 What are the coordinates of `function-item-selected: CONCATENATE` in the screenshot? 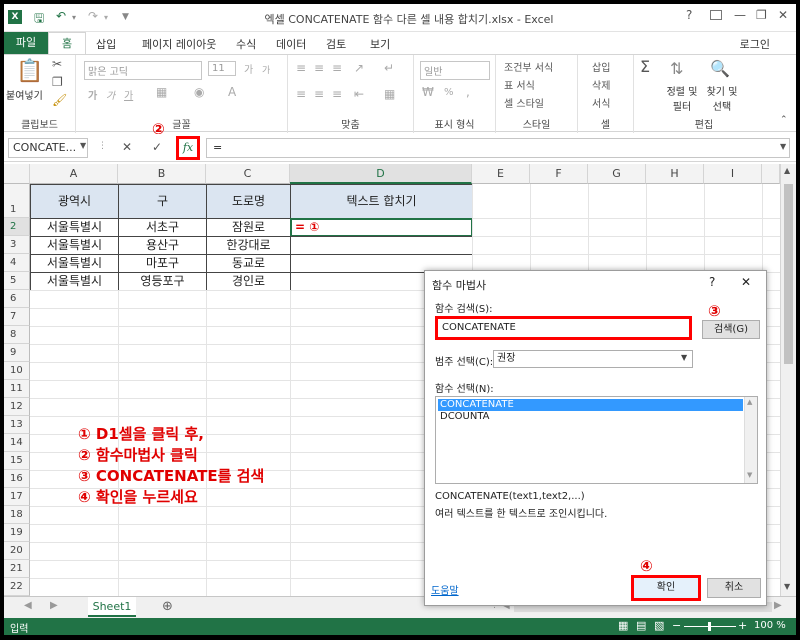 It's located at (590, 405).